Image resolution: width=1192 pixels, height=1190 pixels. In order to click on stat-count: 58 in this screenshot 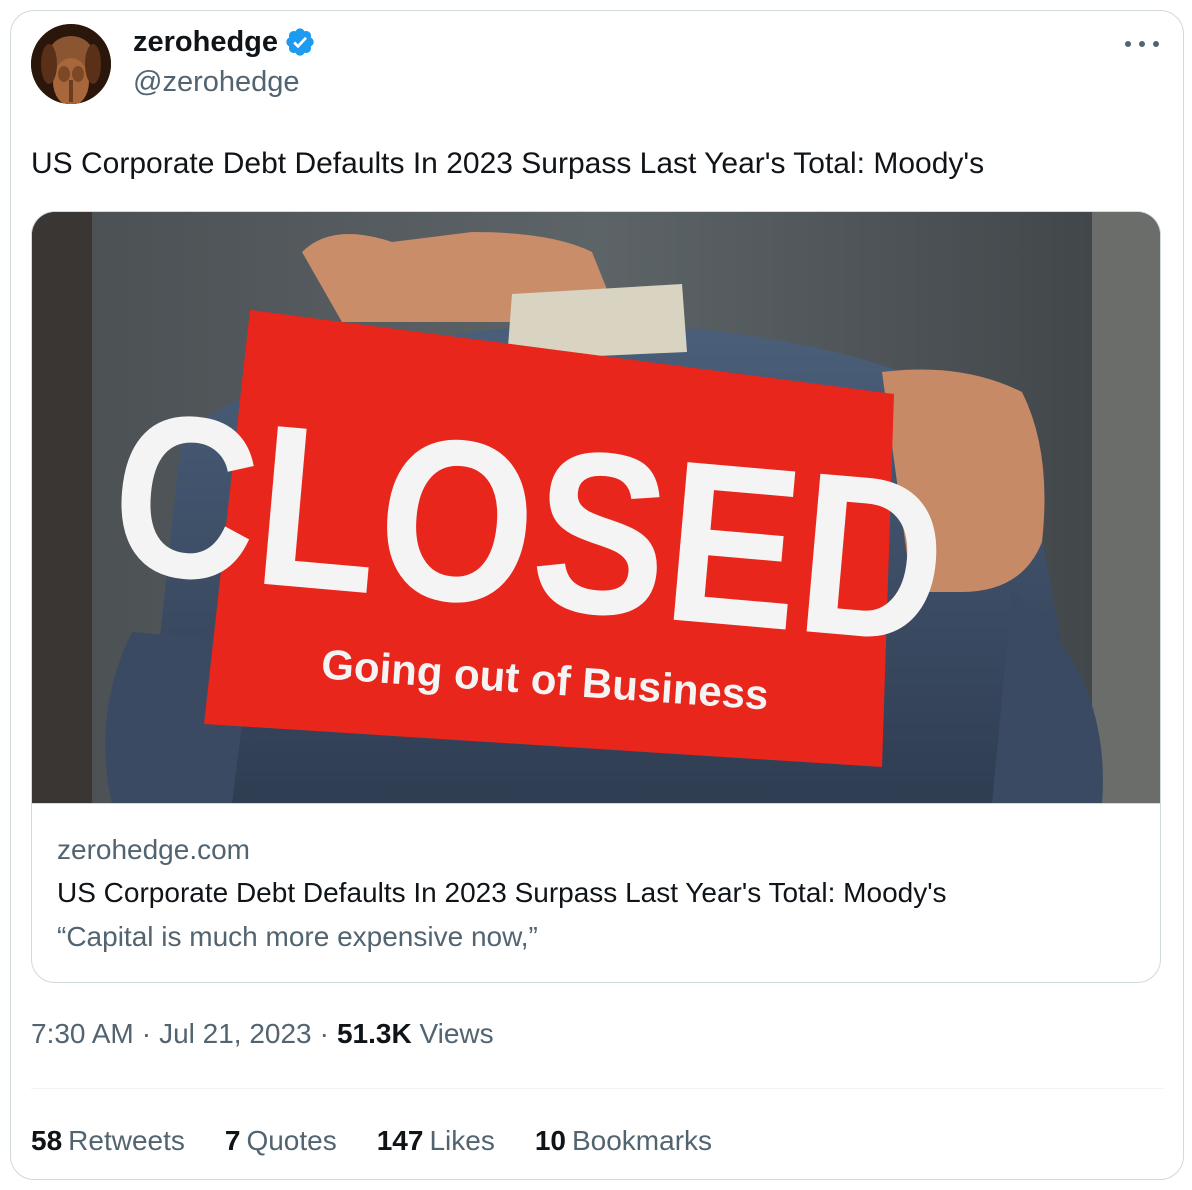, I will do `click(47, 1140)`.